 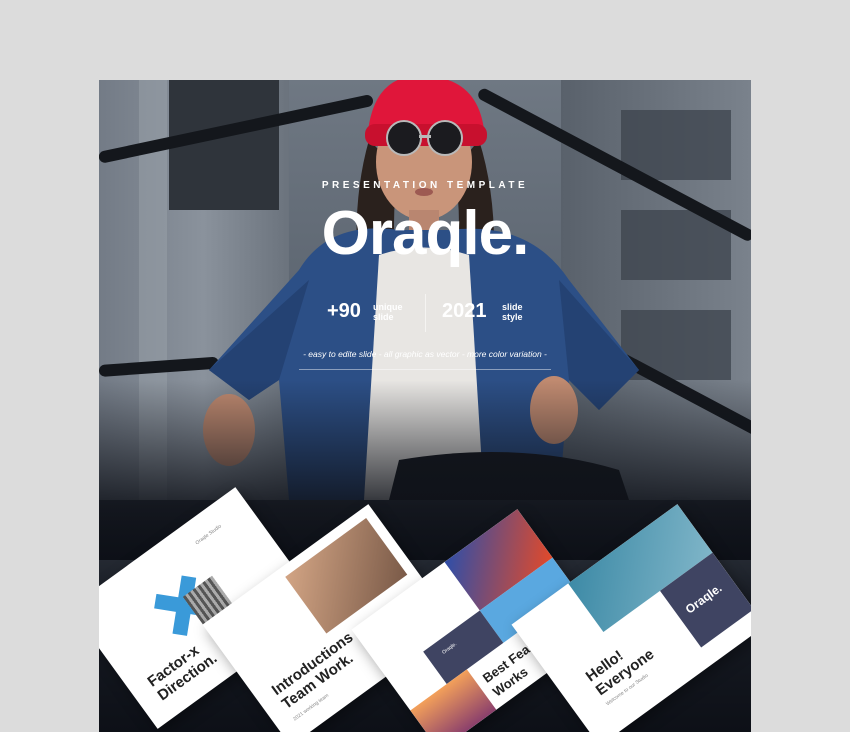 I want to click on brand-title: Oraqle., so click(x=425, y=233).